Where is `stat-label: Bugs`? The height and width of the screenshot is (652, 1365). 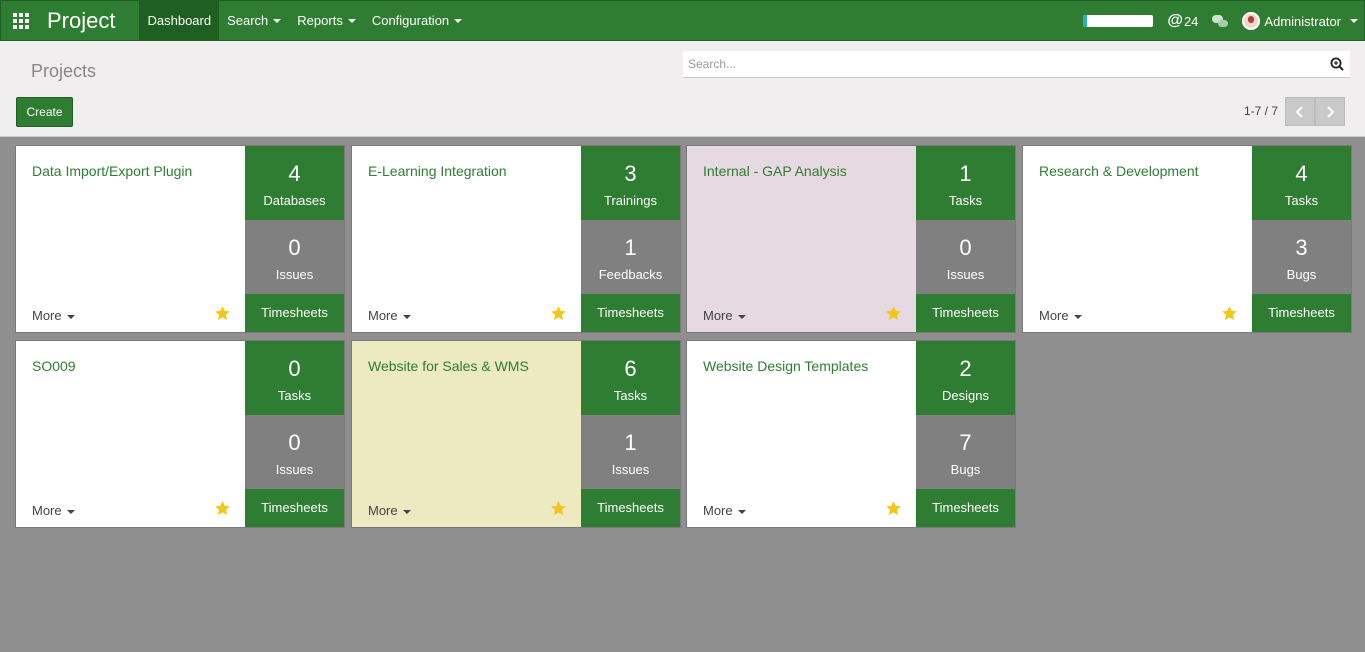
stat-label: Bugs is located at coordinates (1301, 274).